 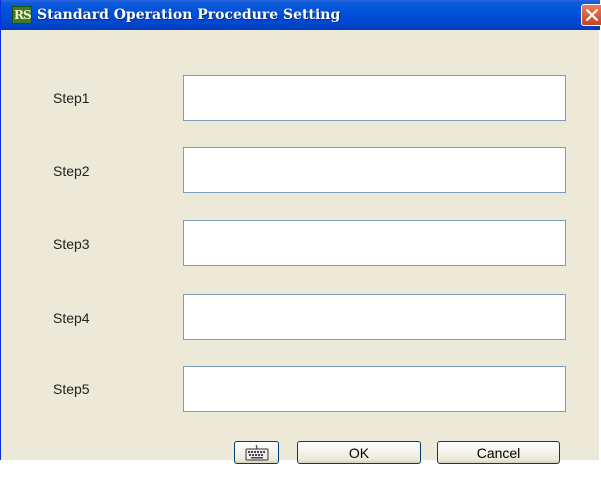 I want to click on title-bar: RS Standard Operation Procedure Setting, so click(x=301, y=15).